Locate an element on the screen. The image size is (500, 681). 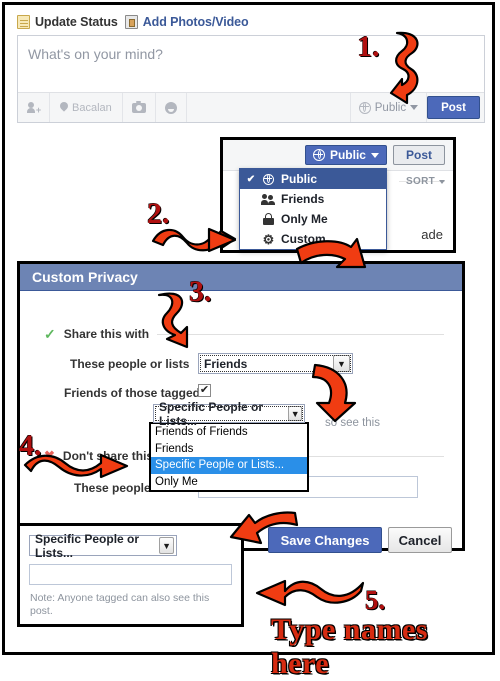
annotation-step-5: 5. is located at coordinates (375, 600).